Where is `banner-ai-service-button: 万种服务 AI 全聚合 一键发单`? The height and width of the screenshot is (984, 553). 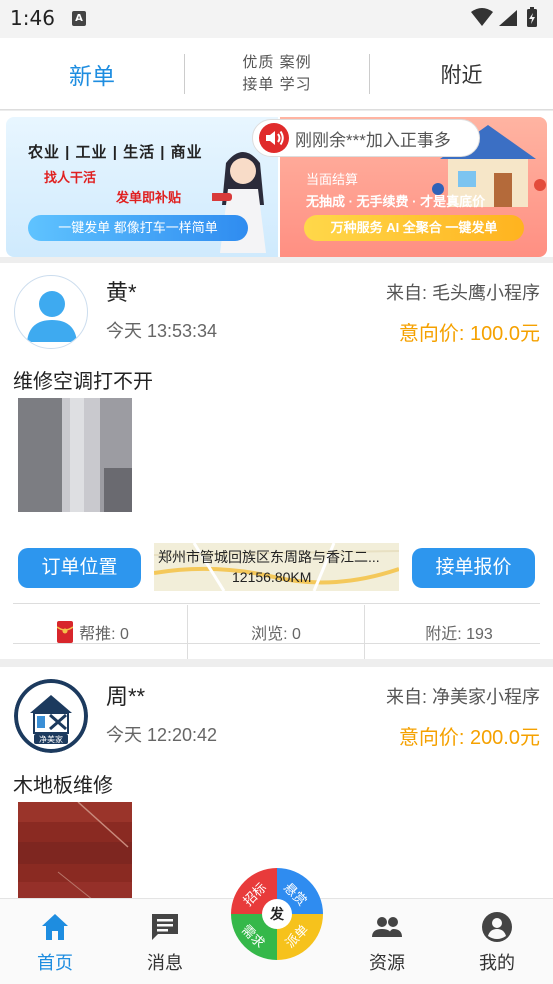 banner-ai-service-button: 万种服务 AI 全聚合 一键发单 is located at coordinates (414, 228).